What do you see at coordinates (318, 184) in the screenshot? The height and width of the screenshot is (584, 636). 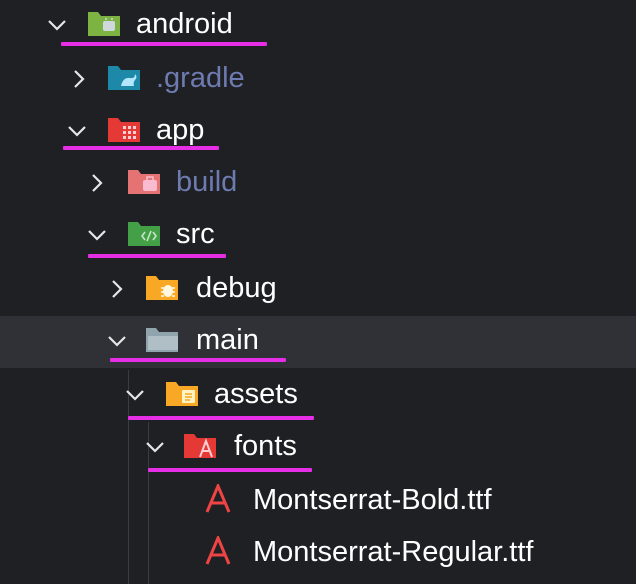 I see `tree-item-build: build` at bounding box center [318, 184].